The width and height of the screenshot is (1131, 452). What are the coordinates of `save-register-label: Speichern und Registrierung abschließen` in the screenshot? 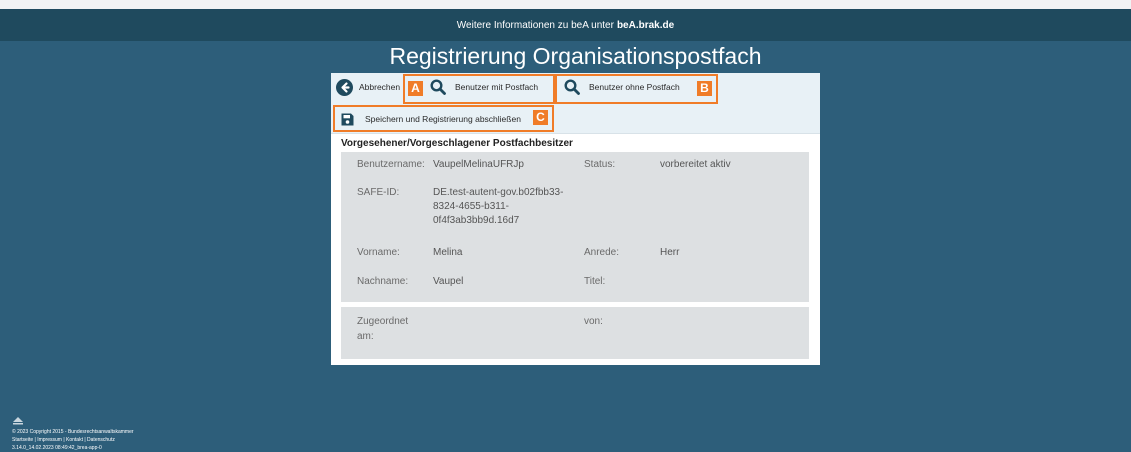 It's located at (443, 119).